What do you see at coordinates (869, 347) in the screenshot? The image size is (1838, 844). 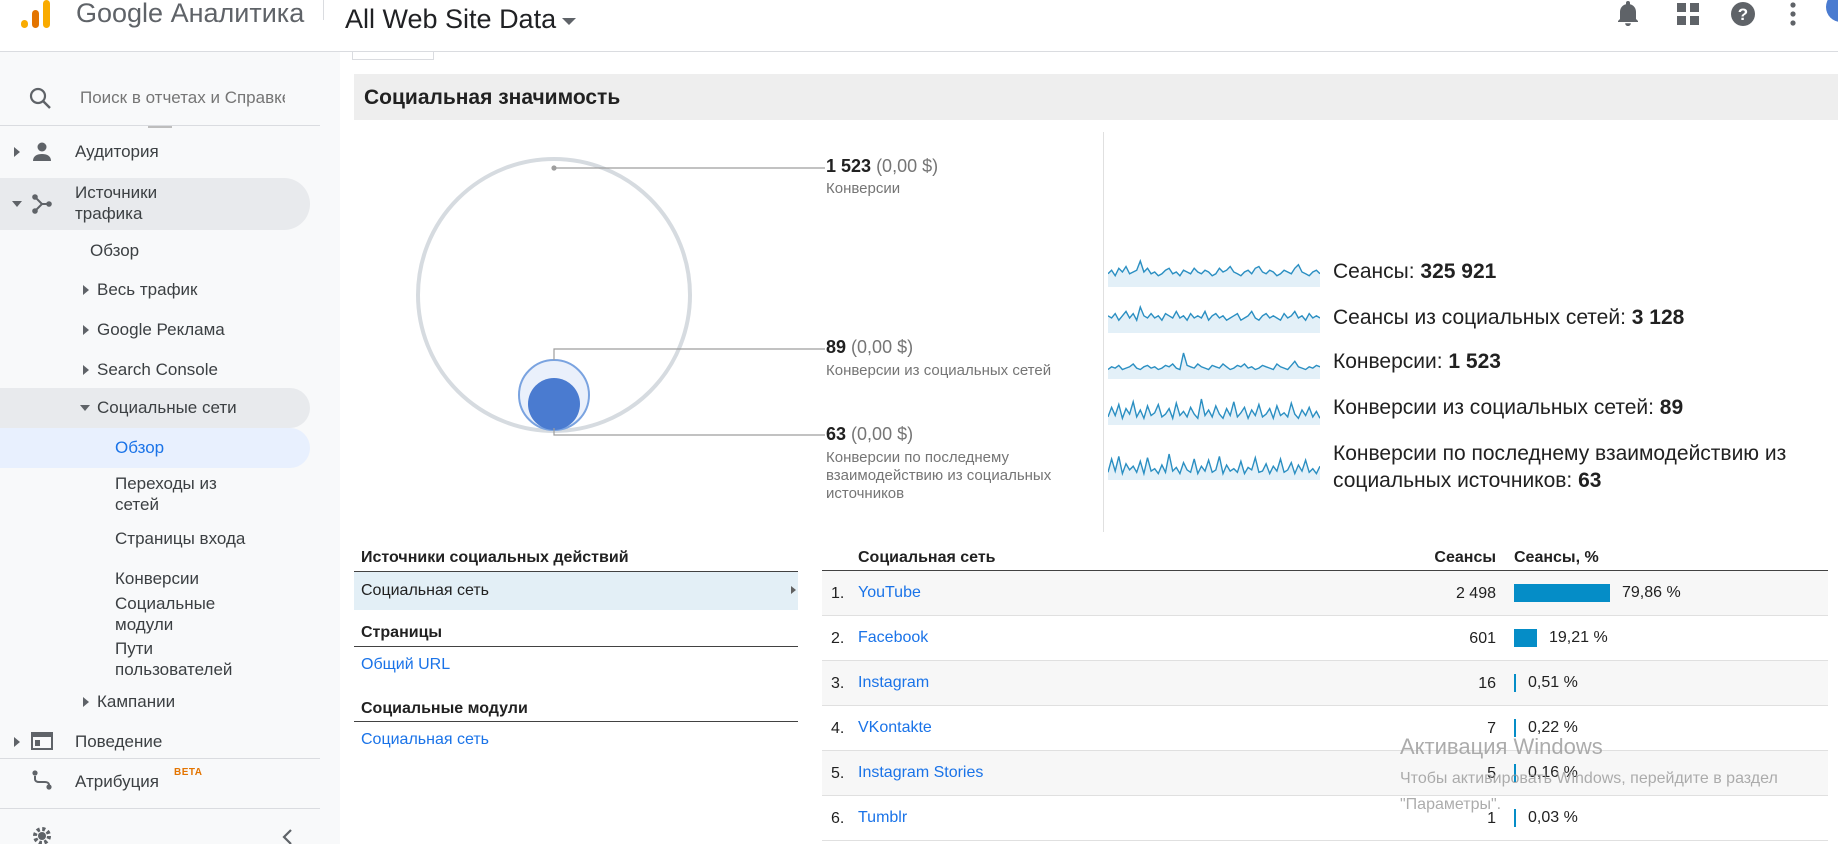 I see `social-conversions-value: 89 (0,00 $)` at bounding box center [869, 347].